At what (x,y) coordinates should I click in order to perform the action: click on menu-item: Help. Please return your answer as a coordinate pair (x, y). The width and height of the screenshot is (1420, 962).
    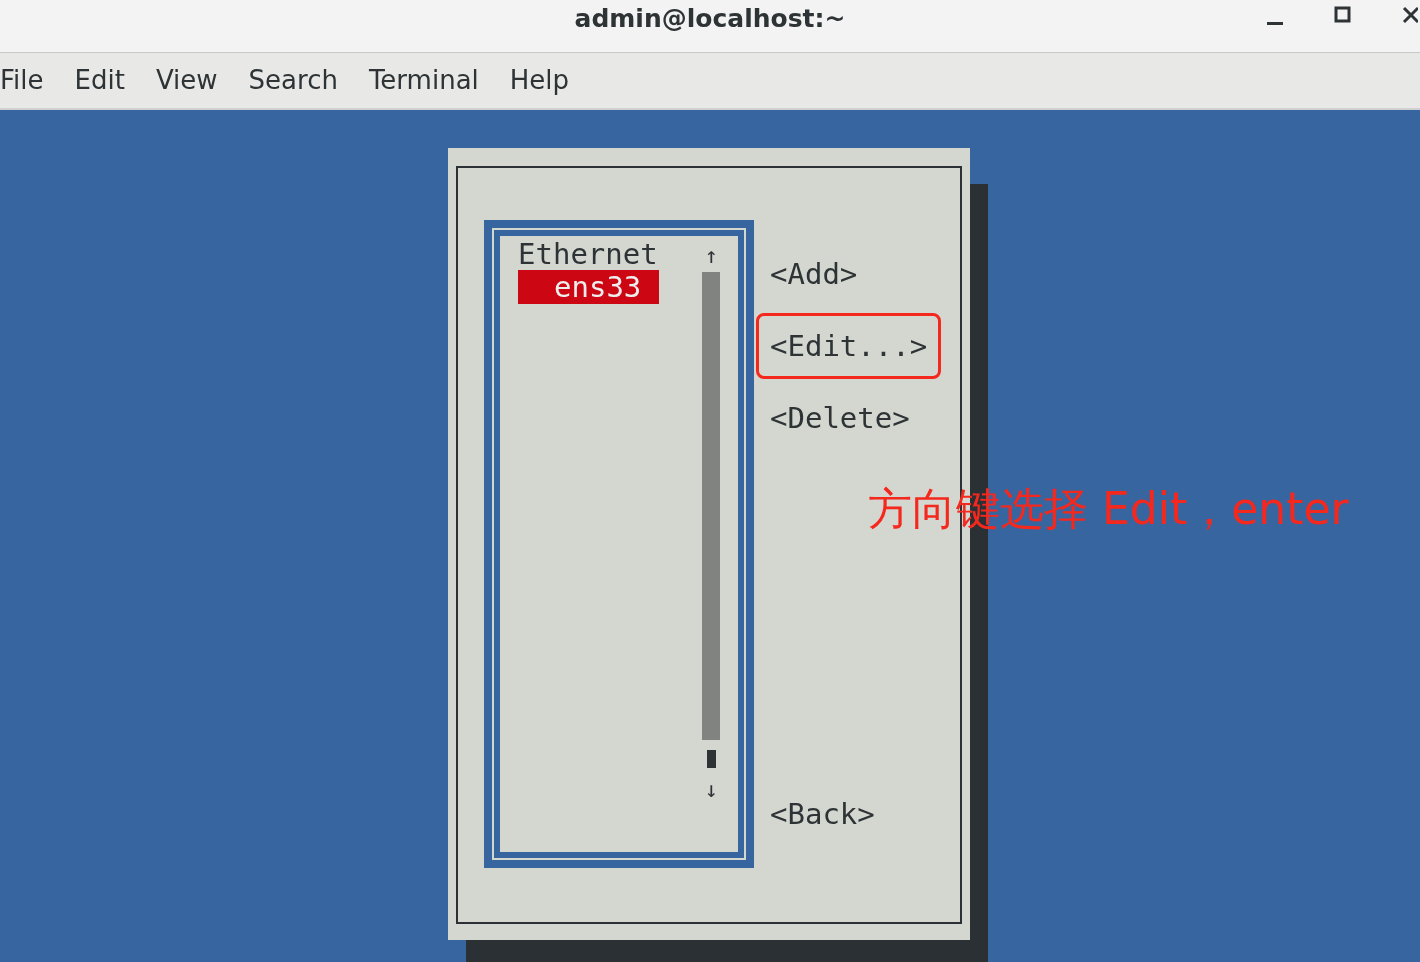
    Looking at the image, I should click on (539, 80).